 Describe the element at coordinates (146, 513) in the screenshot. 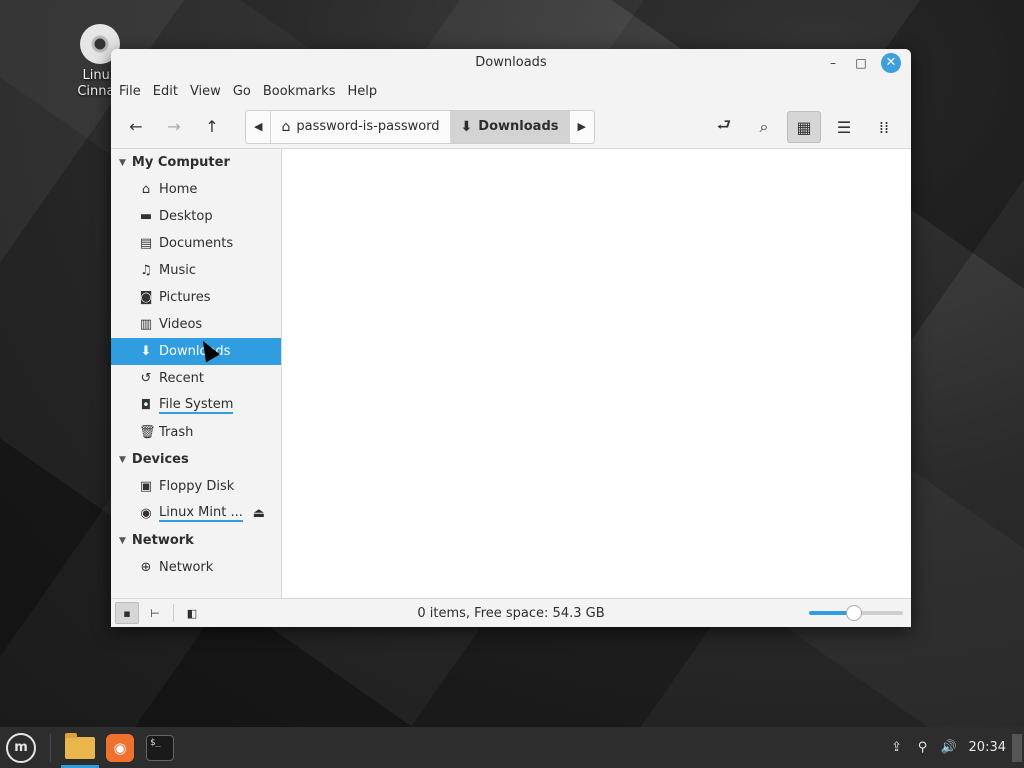

I see `disc-icon: ◉` at that location.